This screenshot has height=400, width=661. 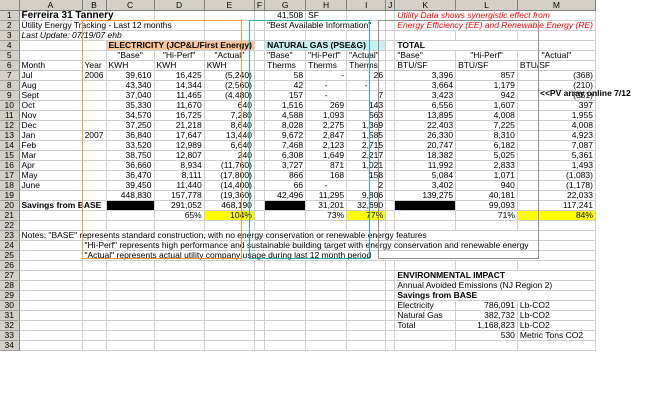 What do you see at coordinates (130, 185) in the screenshot?
I see `elec-base-cell: 39,450` at bounding box center [130, 185].